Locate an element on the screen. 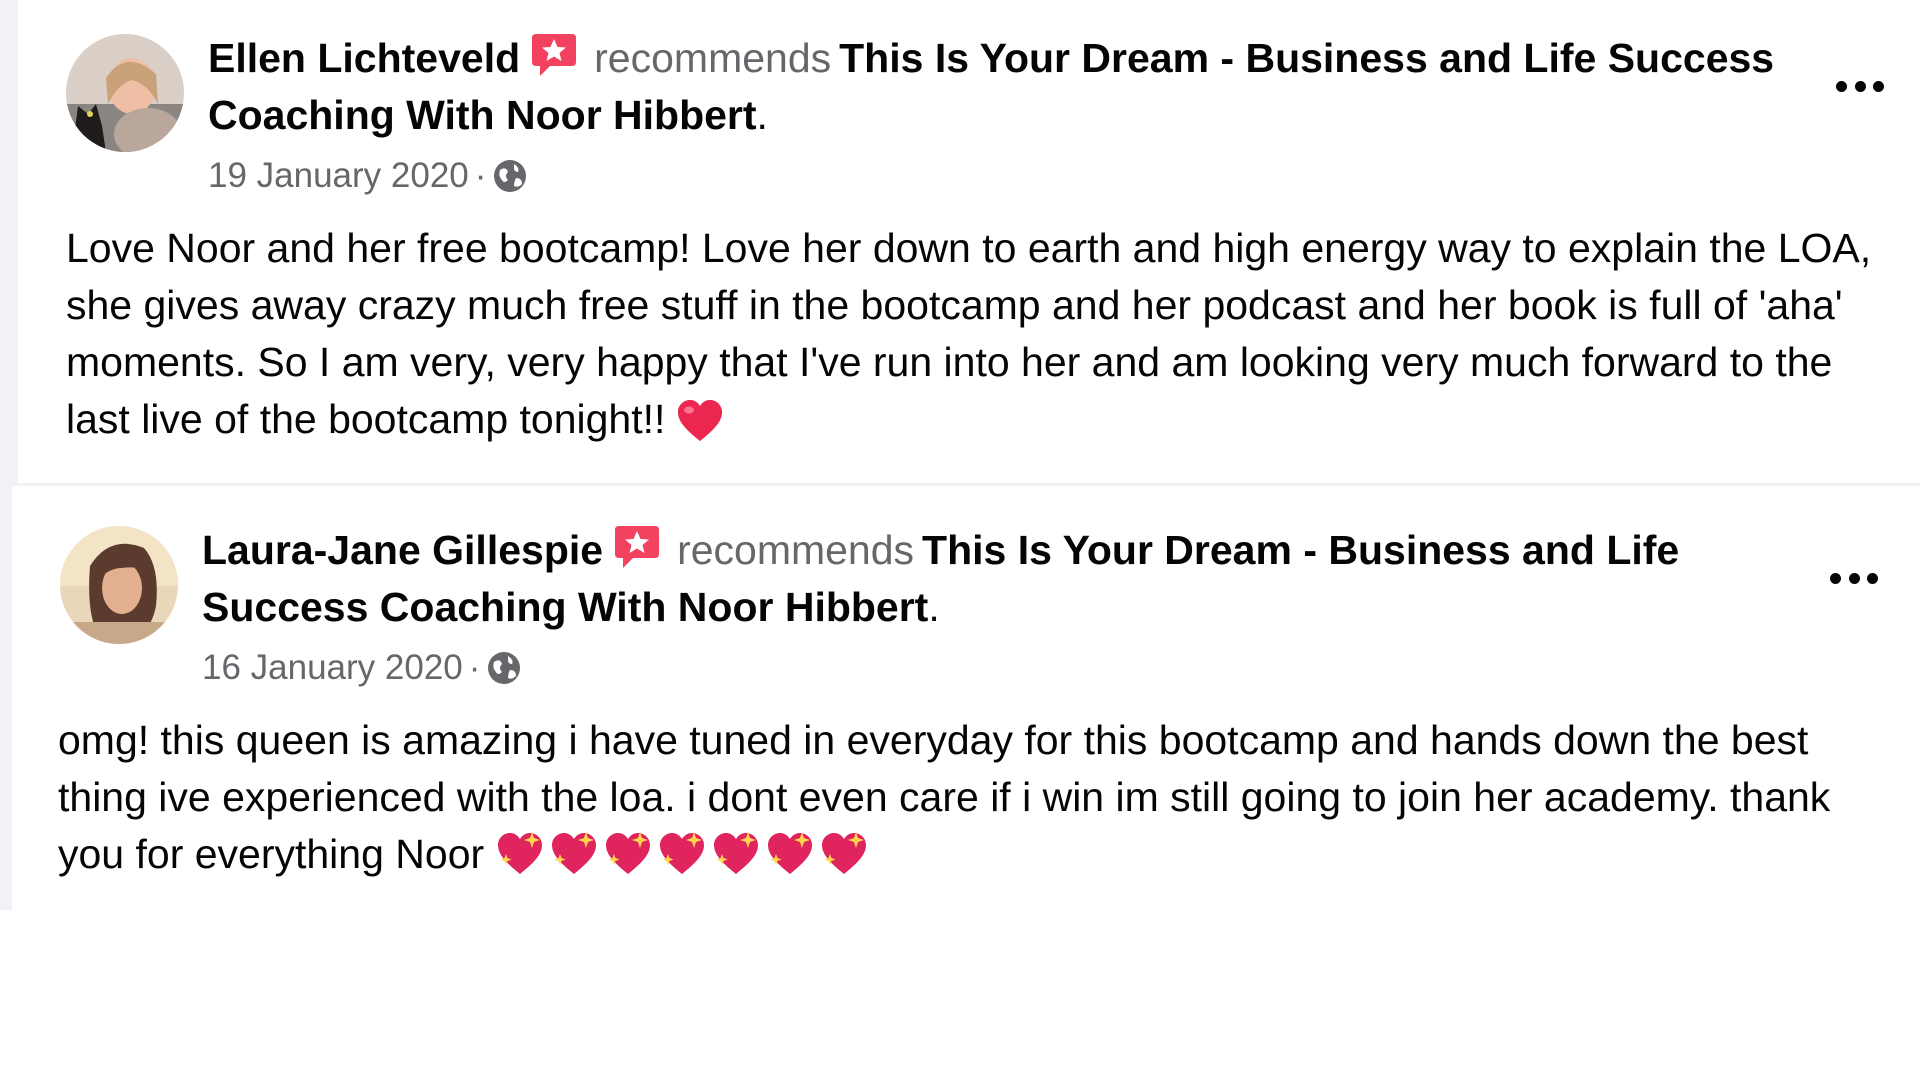 The image size is (1920, 1080). post-meta: 19 January 2020 · is located at coordinates (368, 176).